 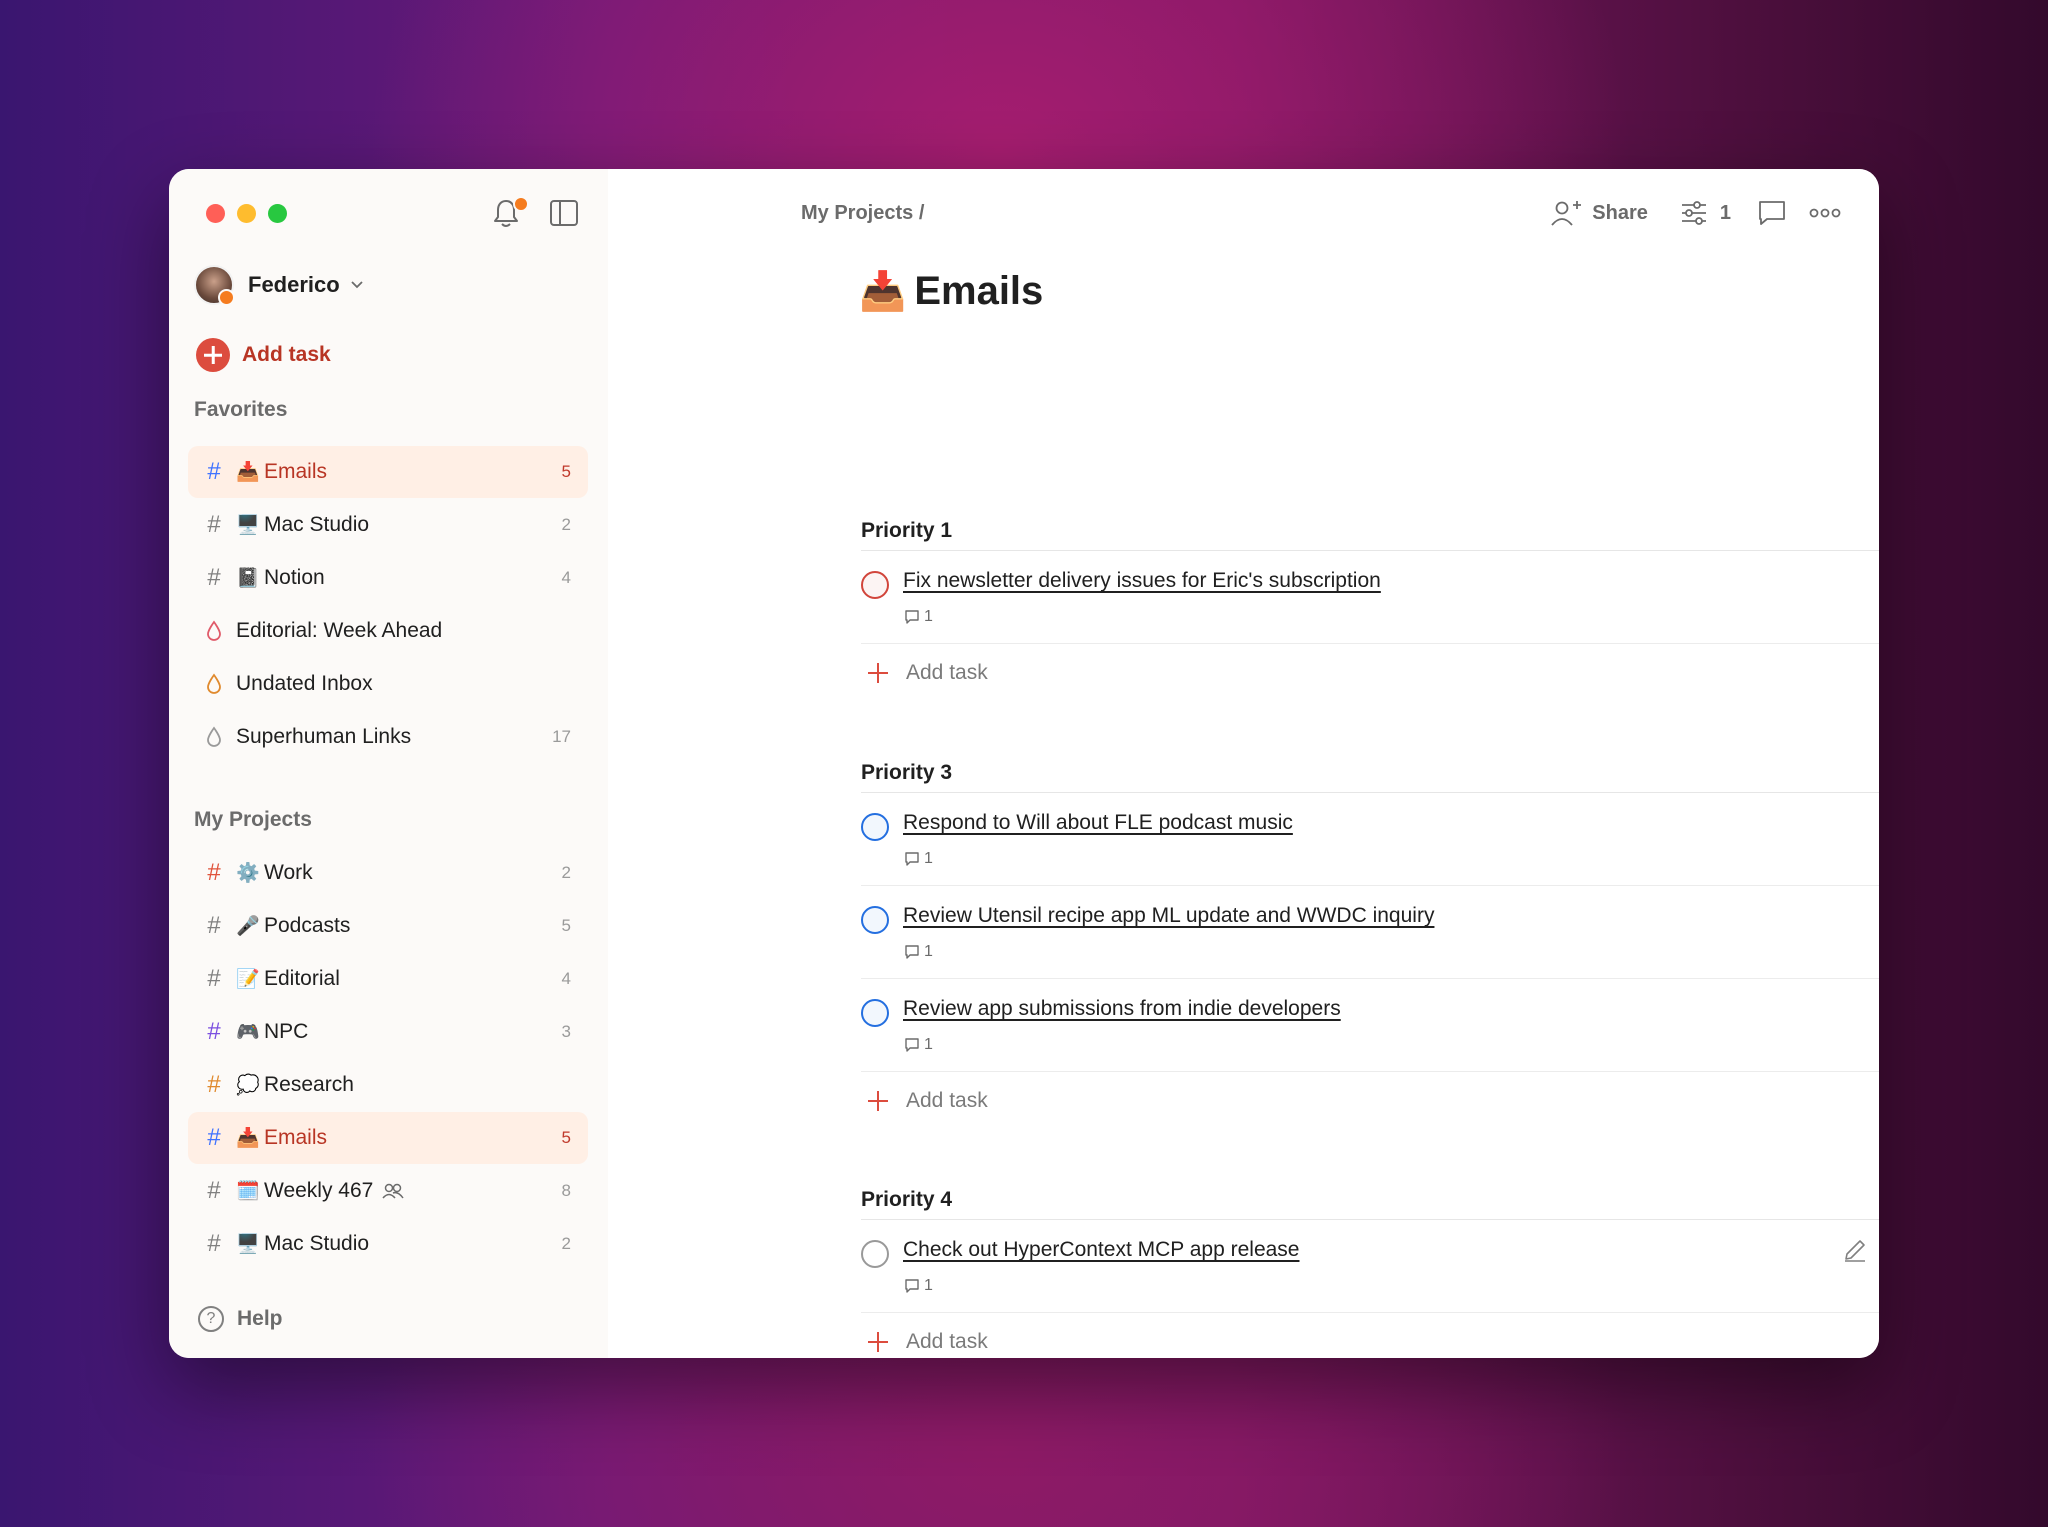 I want to click on project-item-emails: # 📥 Emails 5, so click(x=388, y=1138).